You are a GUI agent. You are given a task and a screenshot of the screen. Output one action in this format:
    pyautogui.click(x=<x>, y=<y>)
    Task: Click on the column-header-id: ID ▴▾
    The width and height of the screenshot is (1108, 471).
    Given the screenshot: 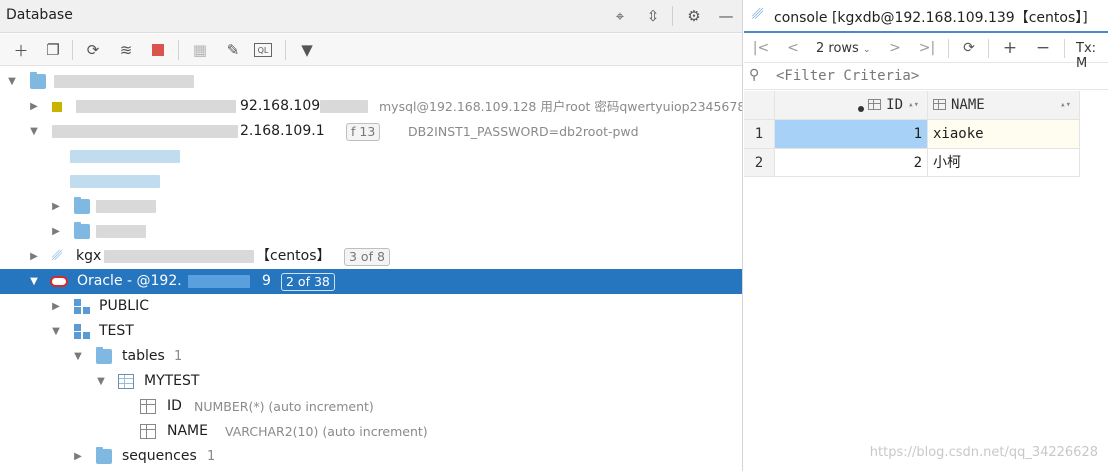 What is the action you would take?
    pyautogui.click(x=851, y=105)
    